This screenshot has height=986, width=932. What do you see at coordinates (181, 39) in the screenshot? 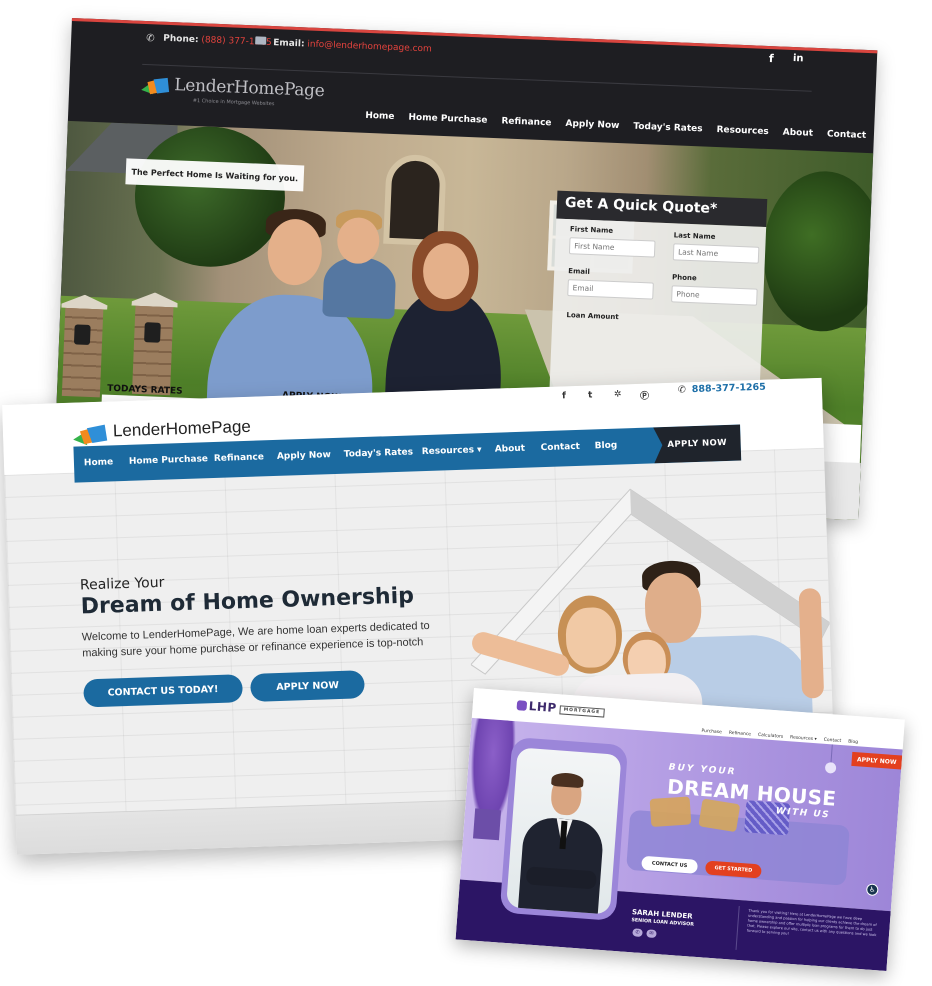
I see `phone-label: Phone:` at bounding box center [181, 39].